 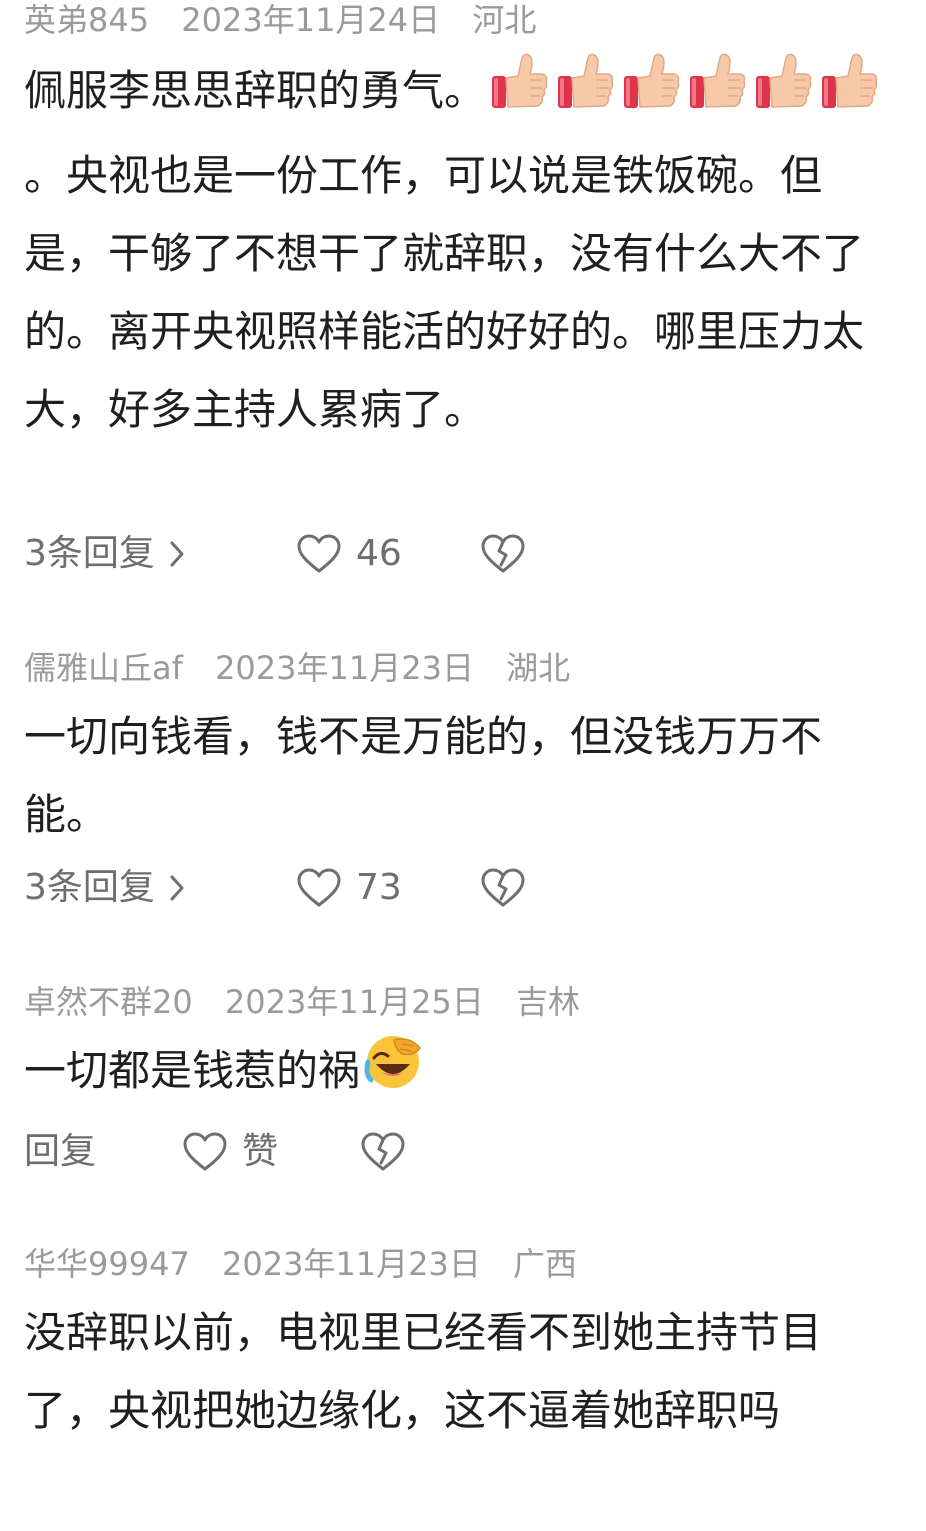 What do you see at coordinates (107, 1264) in the screenshot?
I see `username: 华华99947` at bounding box center [107, 1264].